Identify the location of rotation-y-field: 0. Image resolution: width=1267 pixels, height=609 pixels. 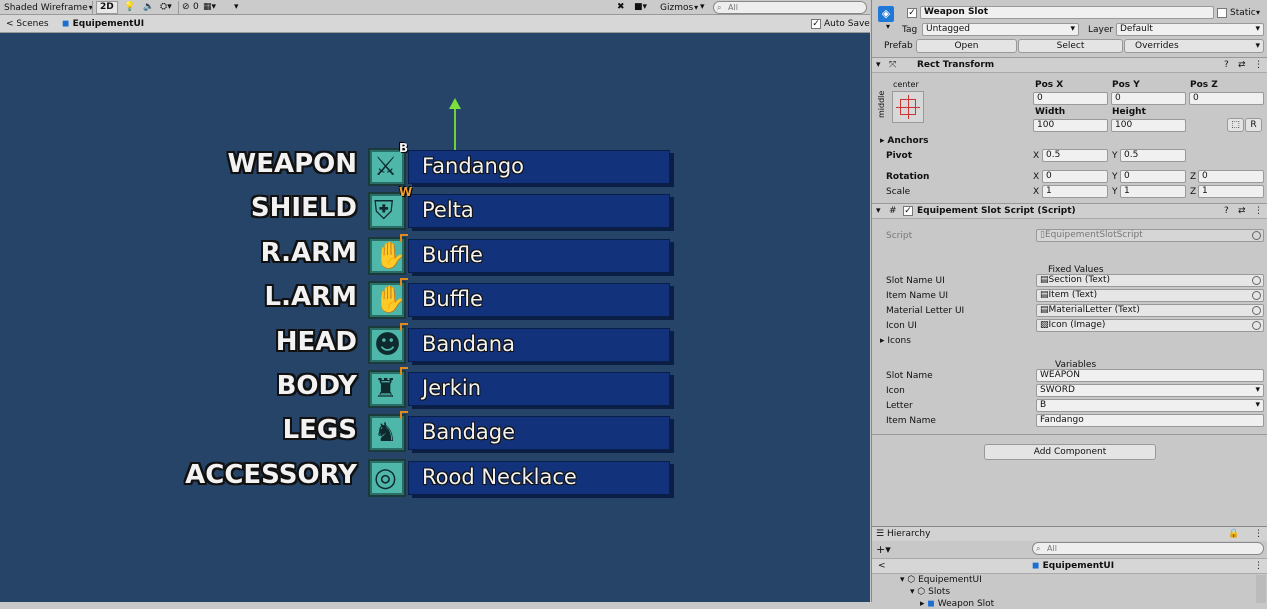
(1153, 176).